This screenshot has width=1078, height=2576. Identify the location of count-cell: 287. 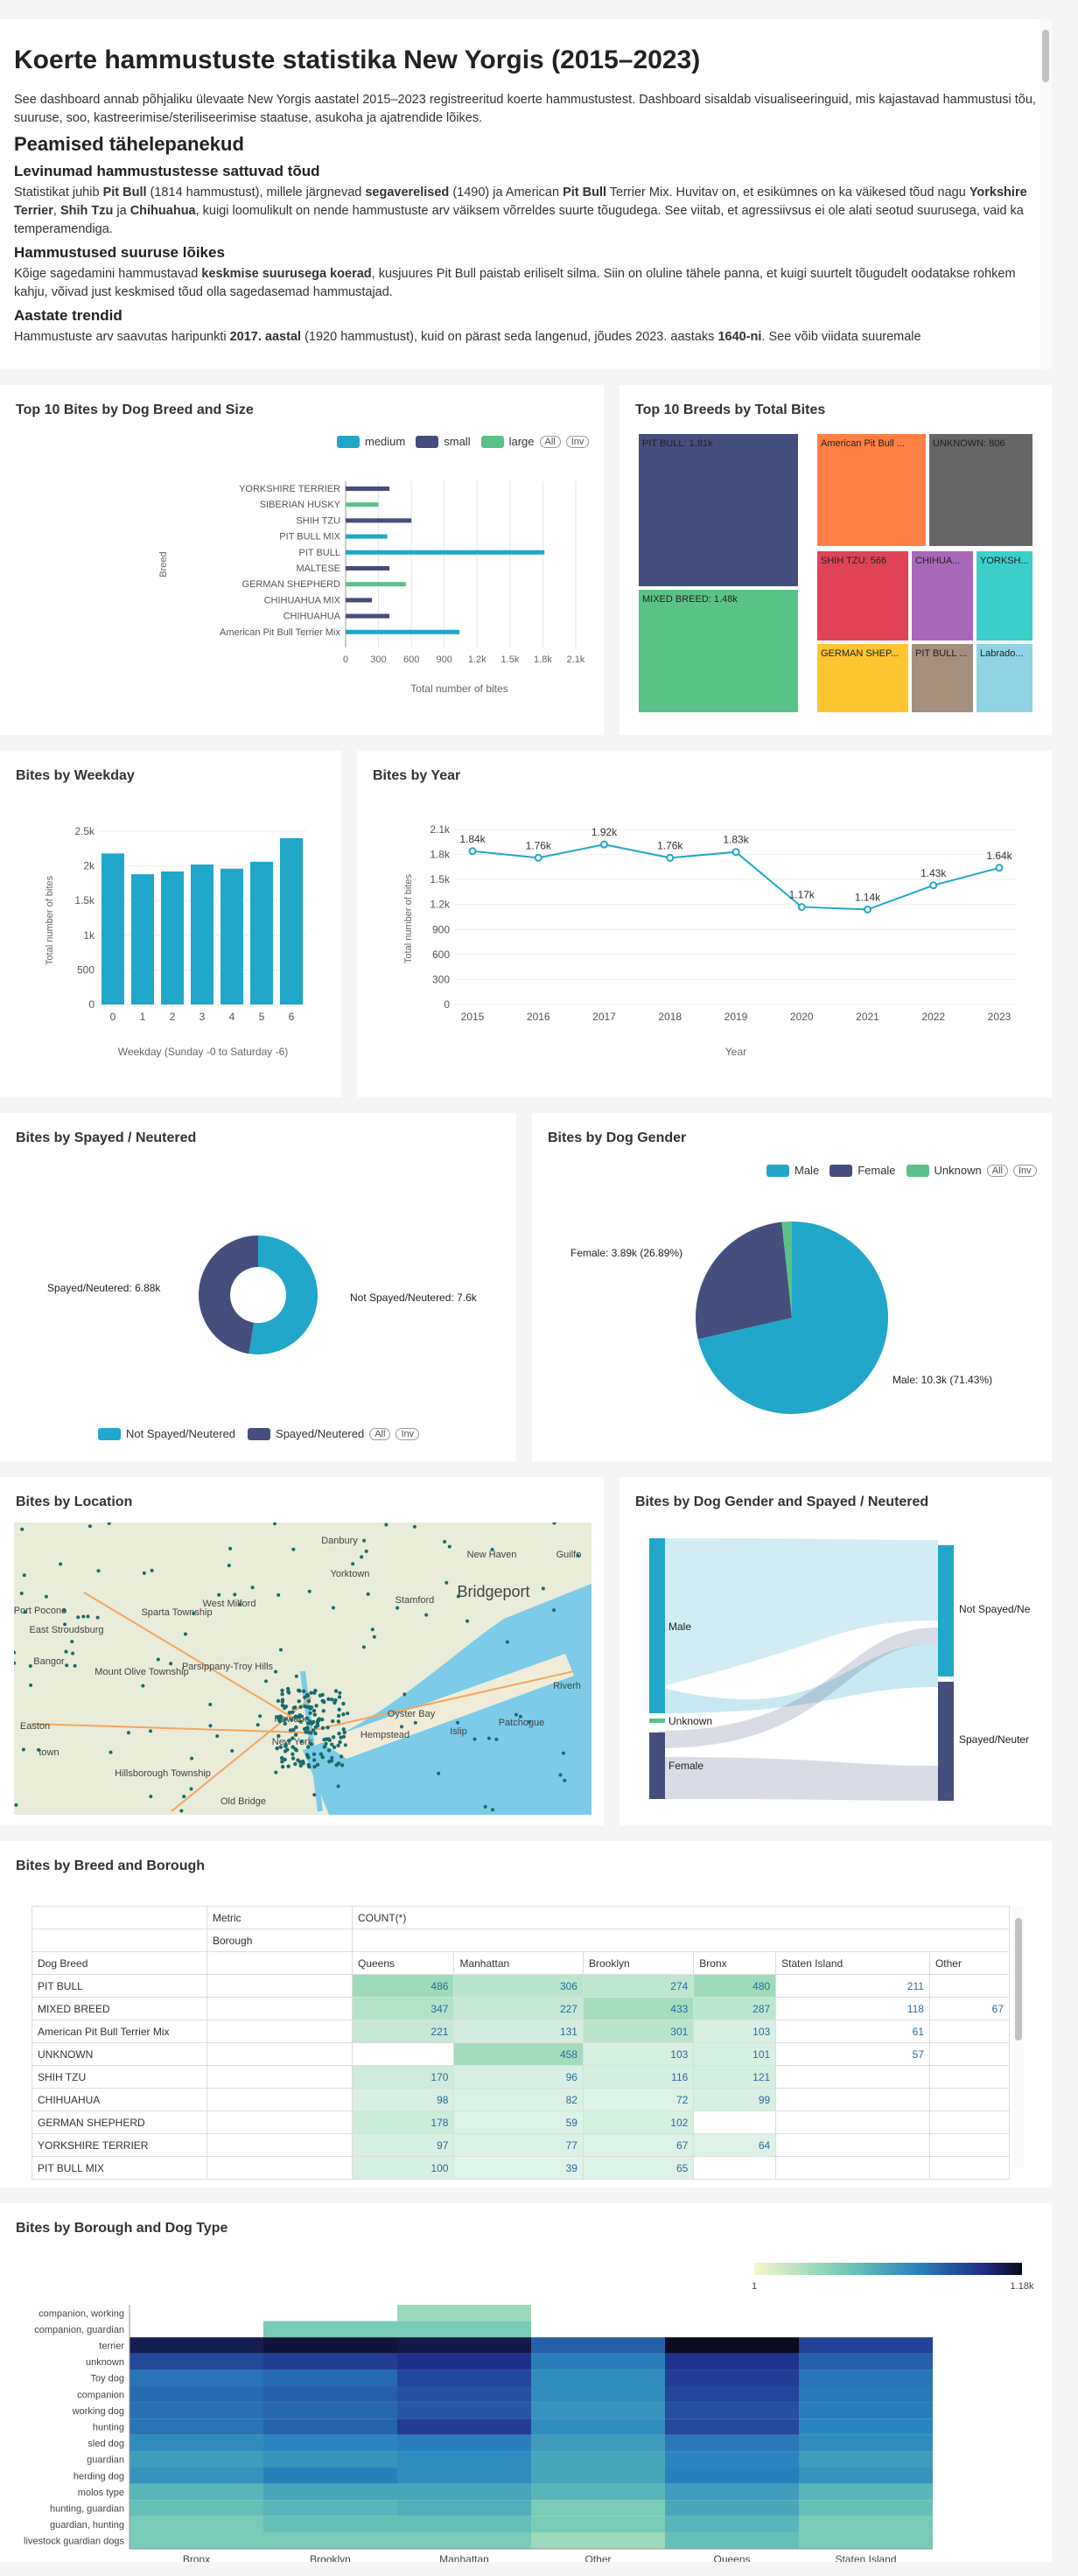
(735, 2008).